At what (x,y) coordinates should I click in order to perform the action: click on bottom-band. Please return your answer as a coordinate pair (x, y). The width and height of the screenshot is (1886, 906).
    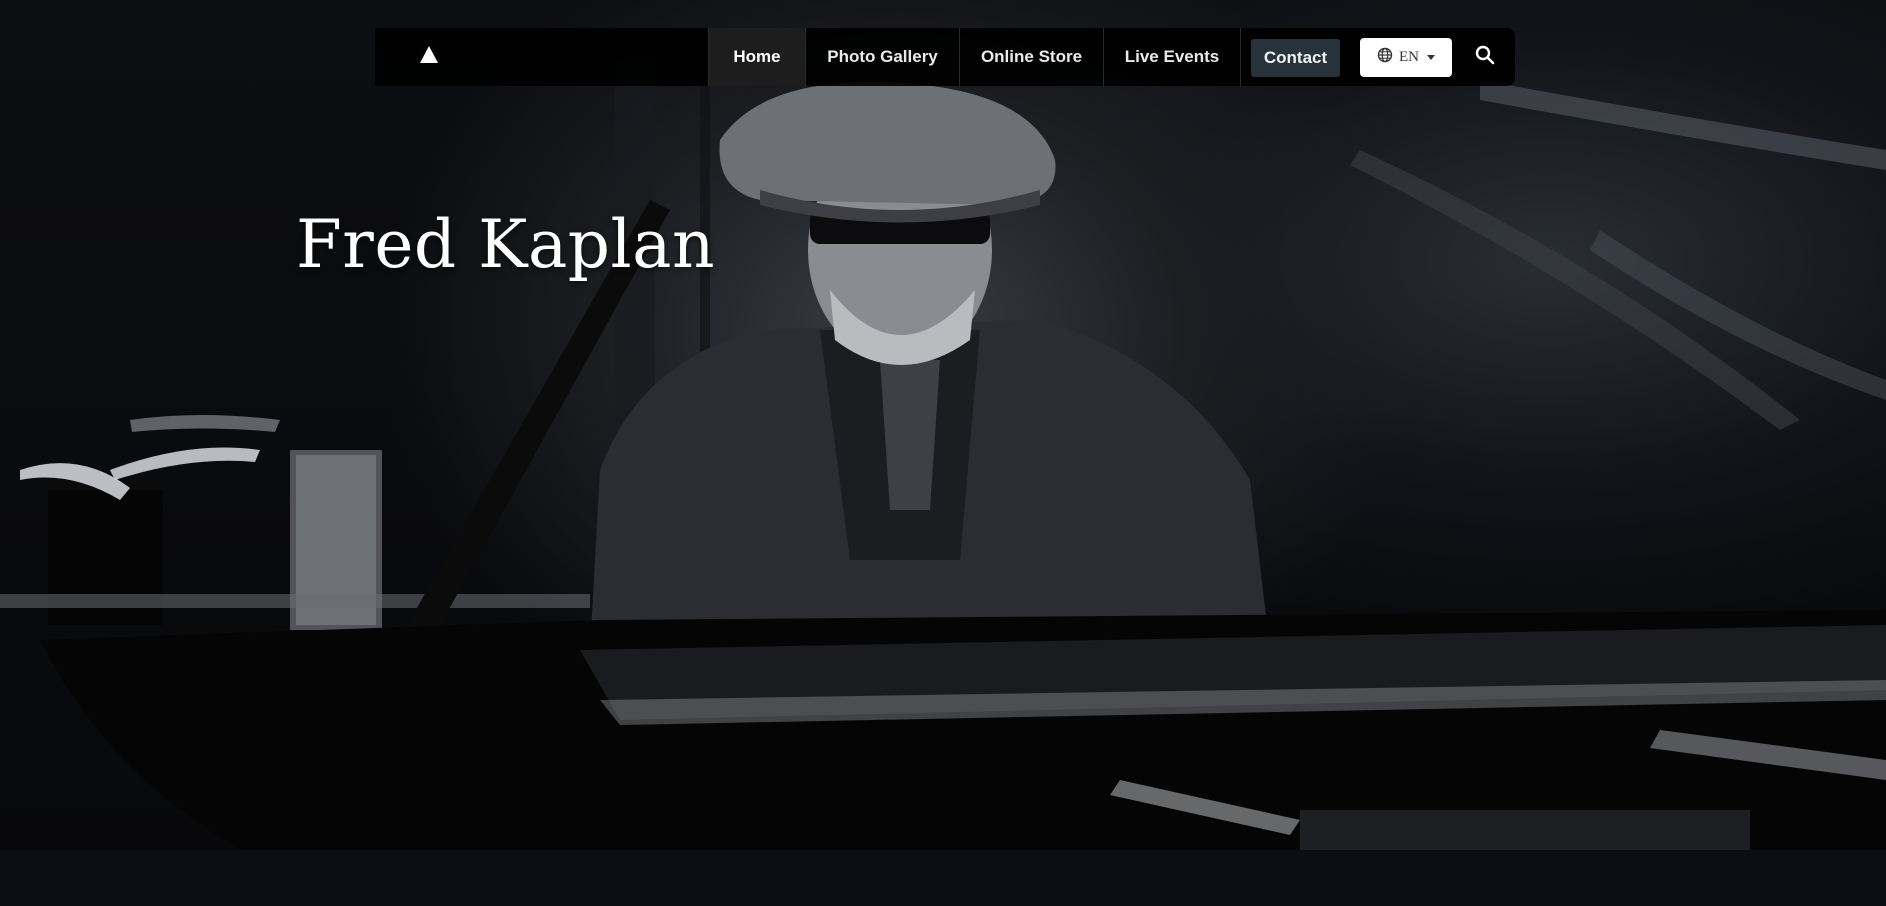
    Looking at the image, I should click on (943, 878).